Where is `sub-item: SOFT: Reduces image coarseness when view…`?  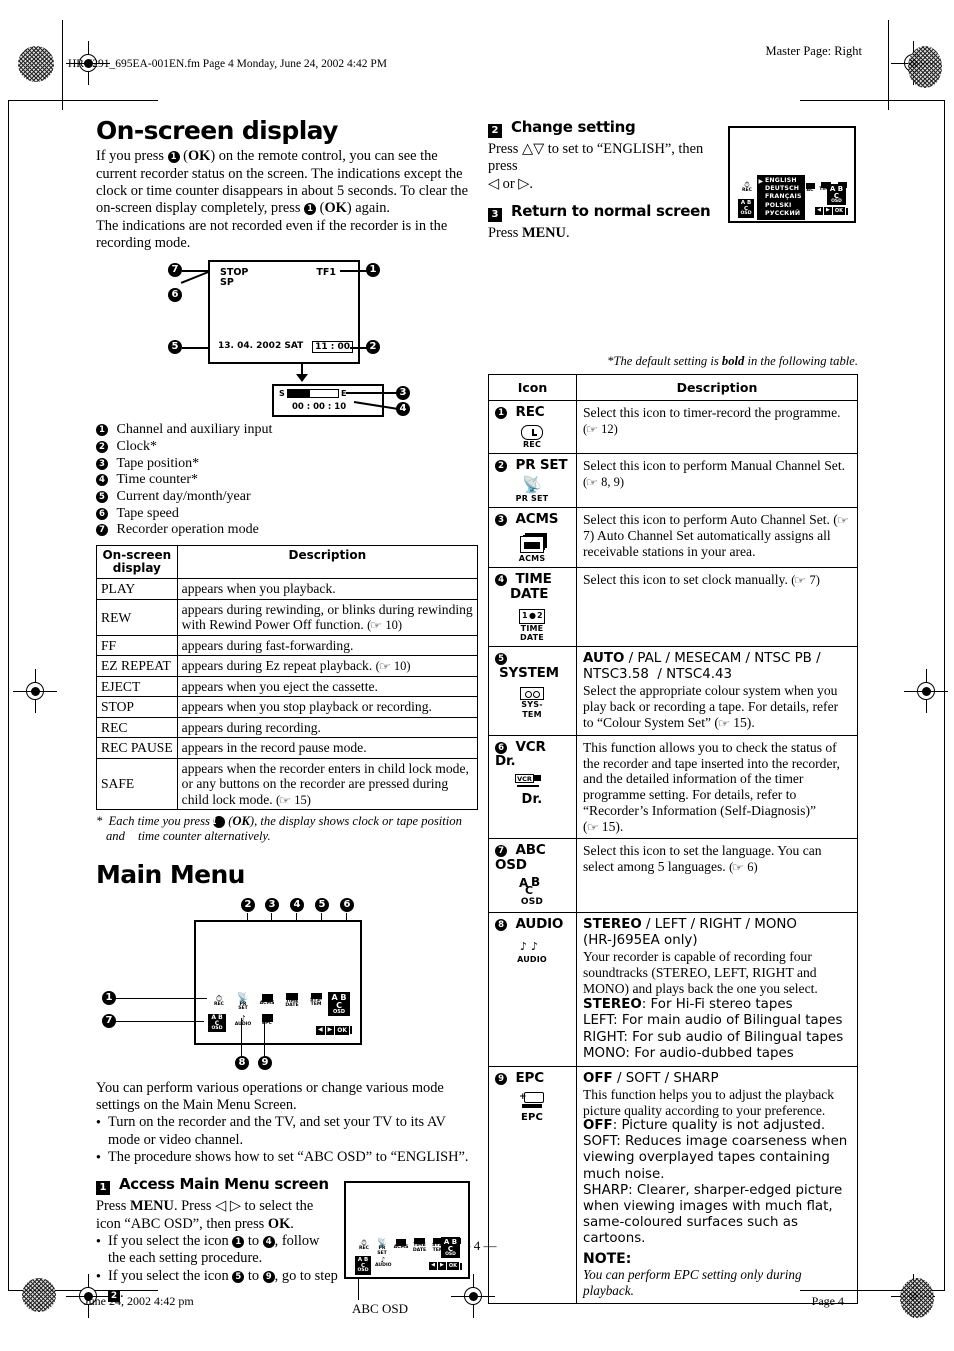 sub-item: SOFT: Reduces image coarseness when view… is located at coordinates (717, 1158).